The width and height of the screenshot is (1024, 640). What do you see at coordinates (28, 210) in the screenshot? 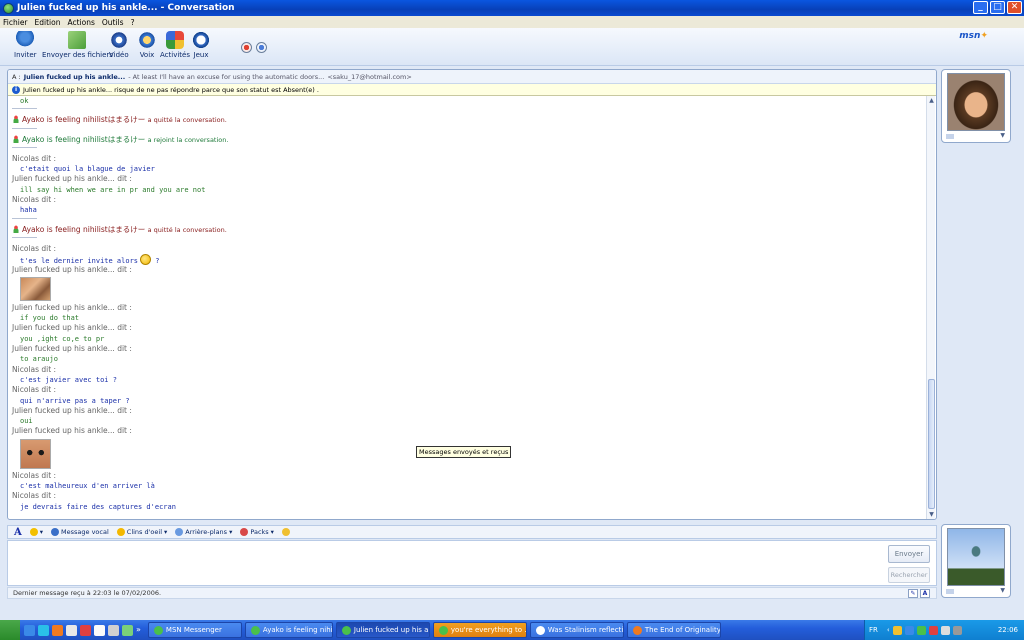
I see `message-body: haha` at bounding box center [28, 210].